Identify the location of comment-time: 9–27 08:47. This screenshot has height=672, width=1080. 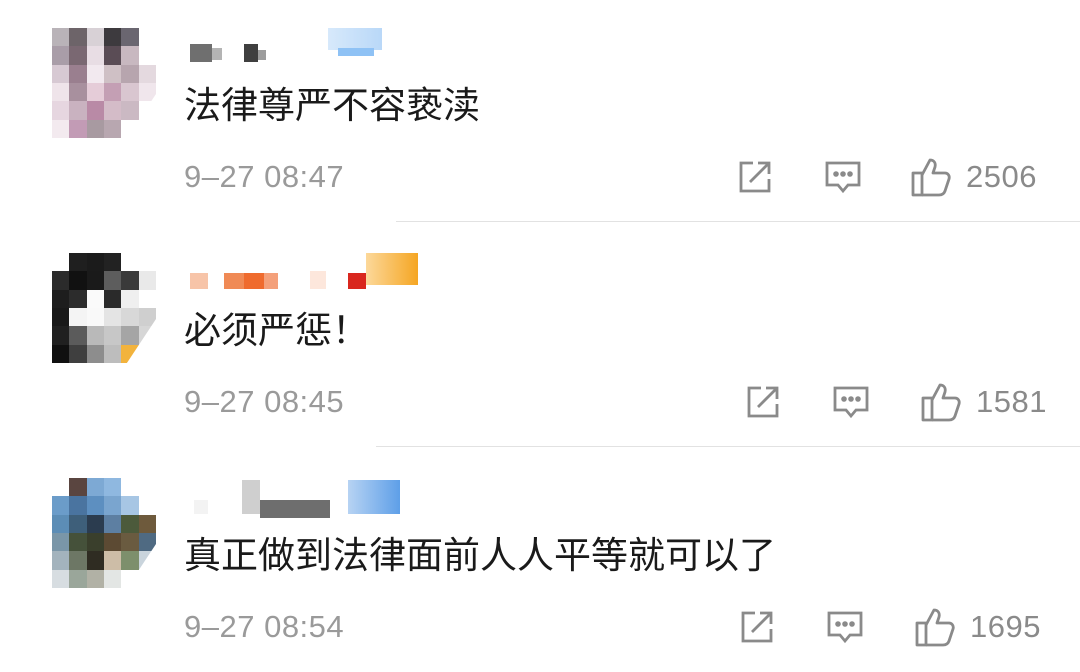
(264, 176).